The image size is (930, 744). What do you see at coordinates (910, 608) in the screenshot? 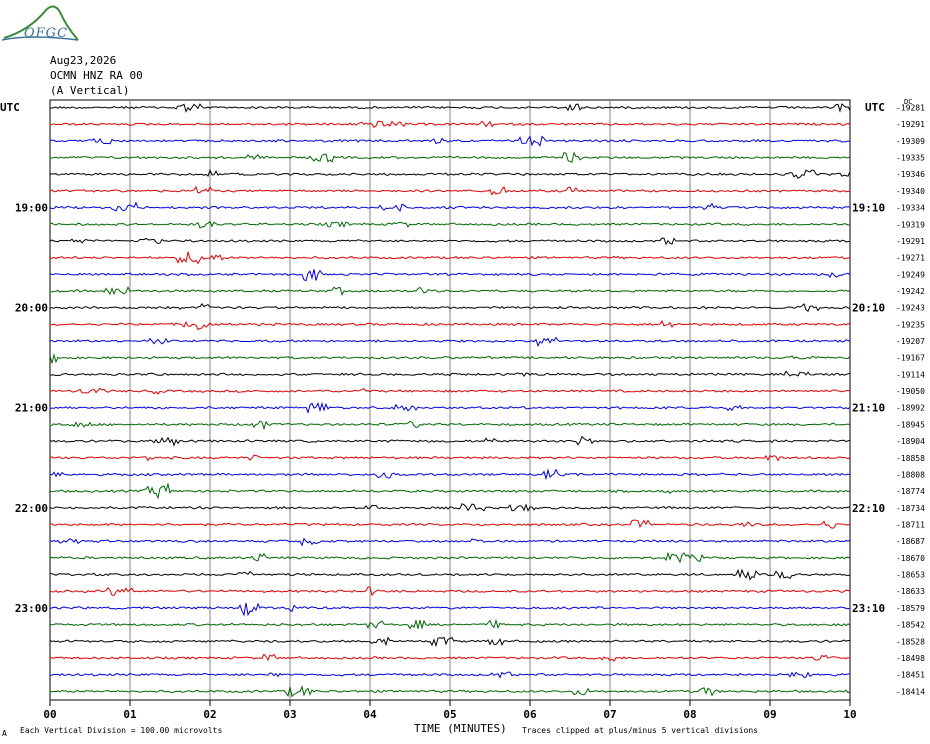
I see `dc-offset-label: -18579` at bounding box center [910, 608].